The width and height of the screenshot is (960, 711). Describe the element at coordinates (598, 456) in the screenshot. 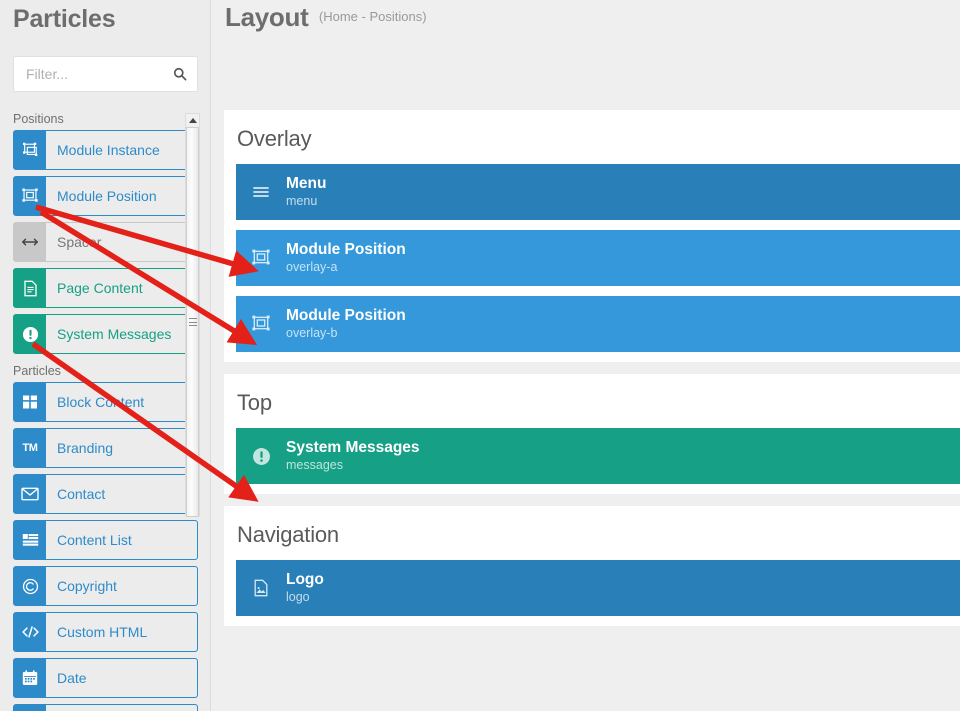

I see `block-messages: System Messages messages` at that location.